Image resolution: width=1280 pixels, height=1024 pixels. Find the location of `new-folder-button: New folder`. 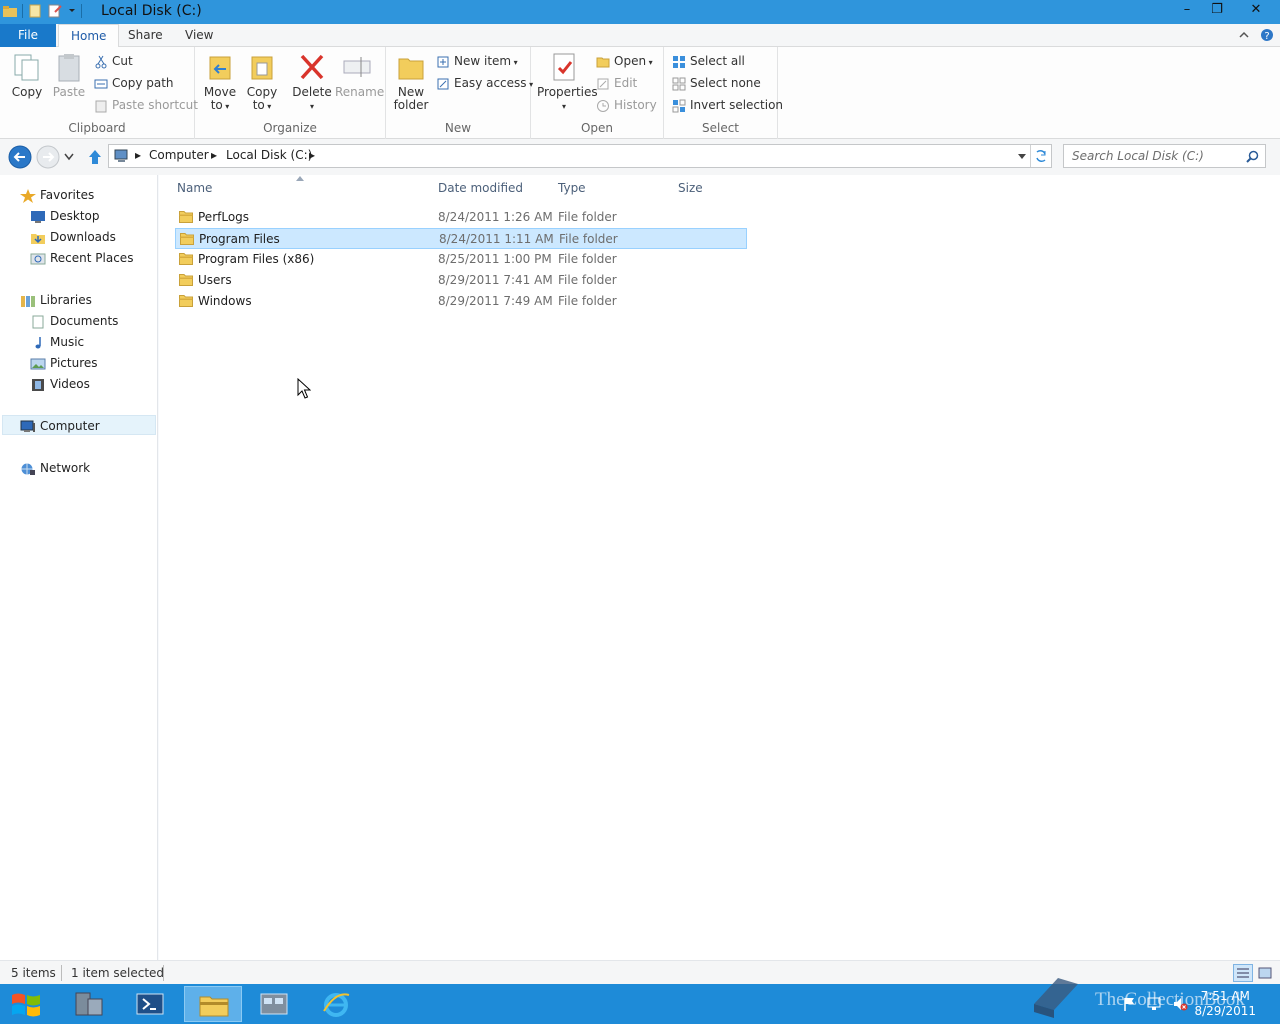

new-folder-button: New folder is located at coordinates (411, 81).